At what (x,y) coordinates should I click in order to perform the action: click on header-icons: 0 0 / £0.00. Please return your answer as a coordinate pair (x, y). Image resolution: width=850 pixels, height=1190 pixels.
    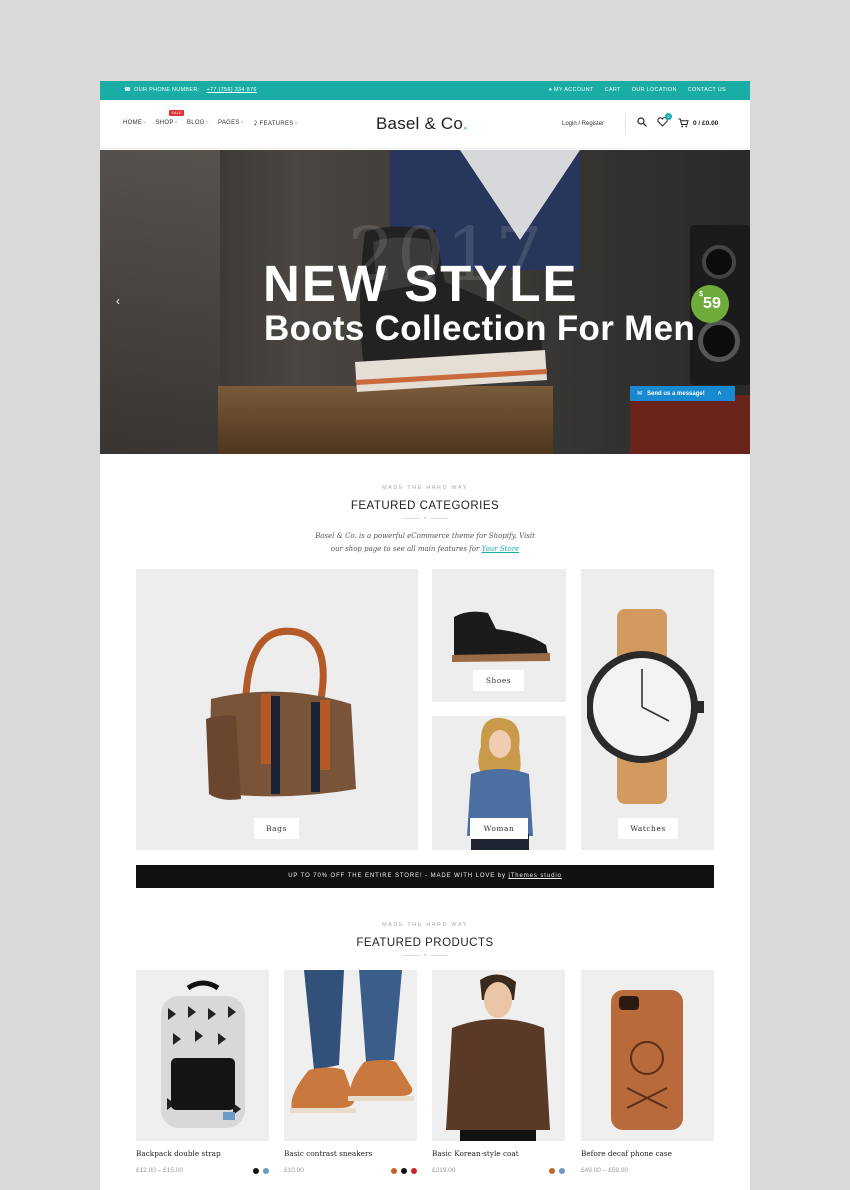
    Looking at the image, I should click on (677, 121).